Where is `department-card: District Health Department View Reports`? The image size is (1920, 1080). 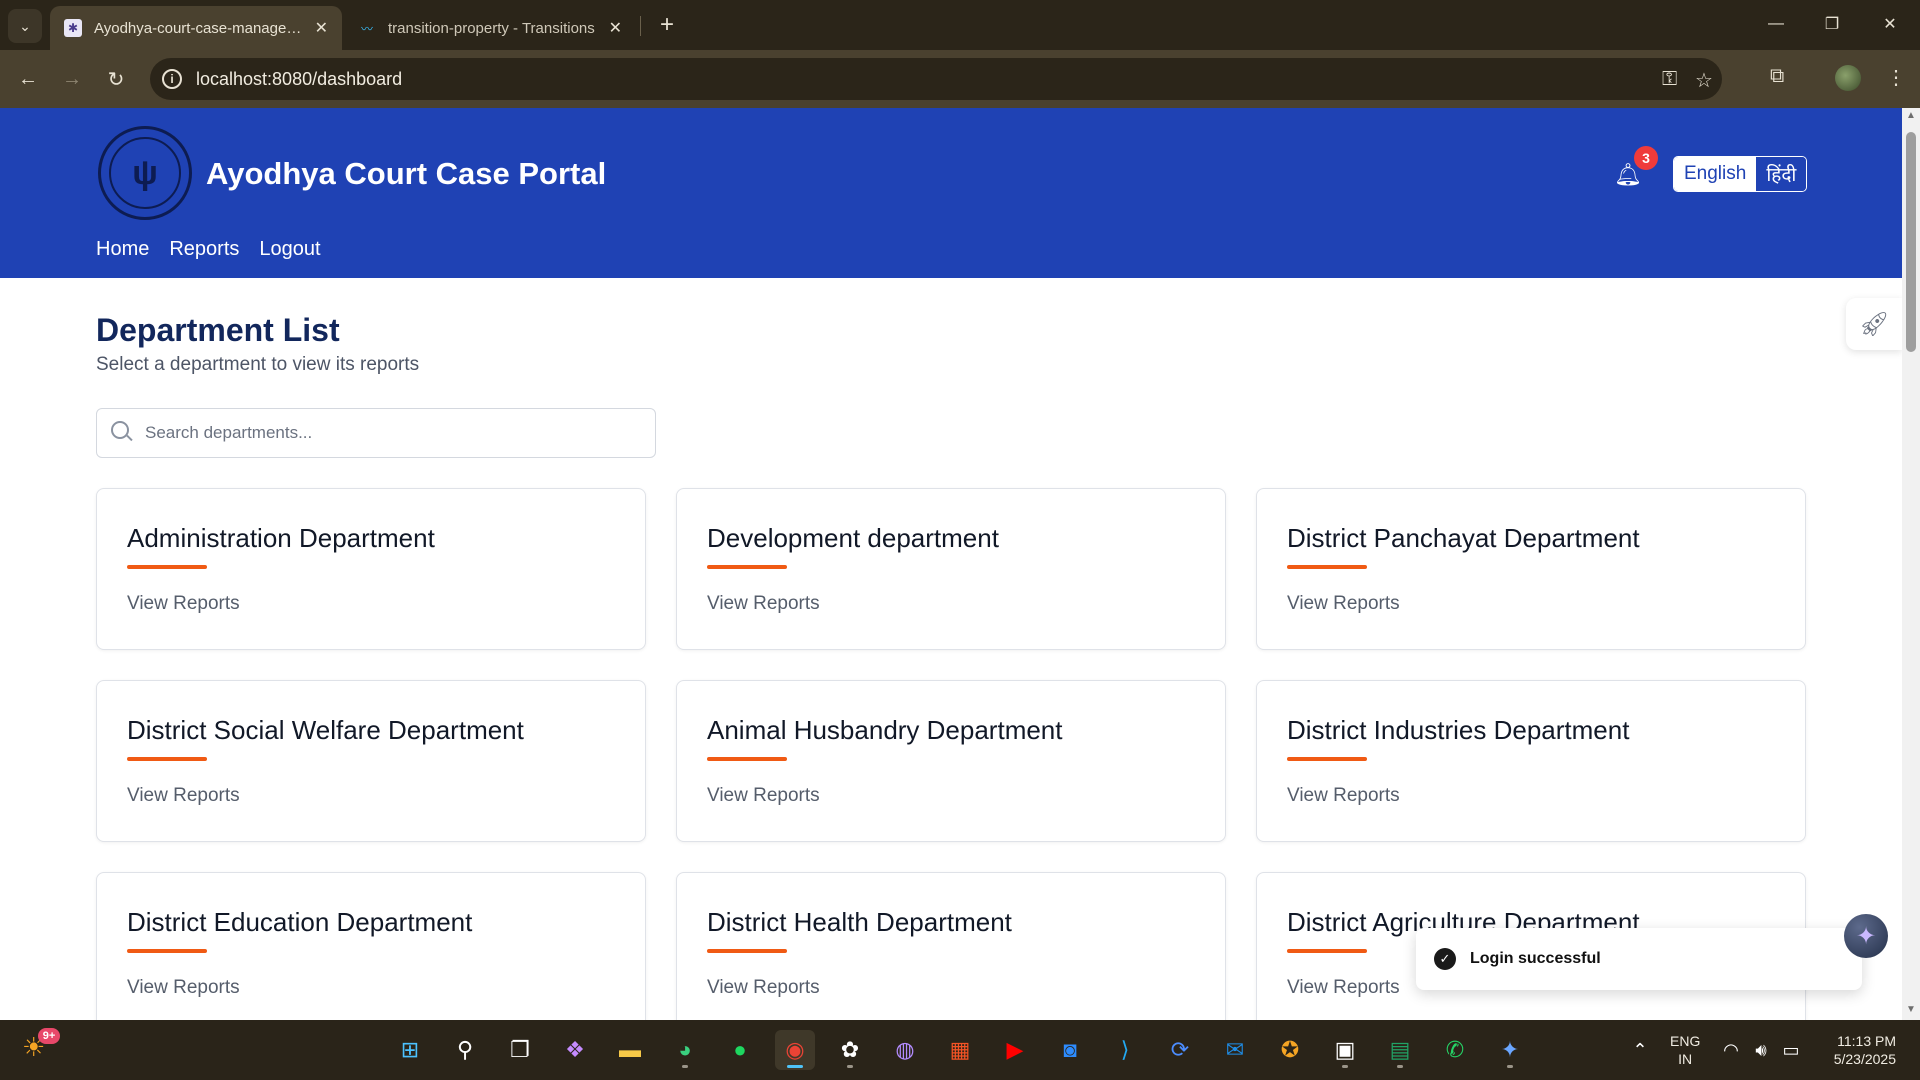 department-card: District Health Department View Reports is located at coordinates (951, 946).